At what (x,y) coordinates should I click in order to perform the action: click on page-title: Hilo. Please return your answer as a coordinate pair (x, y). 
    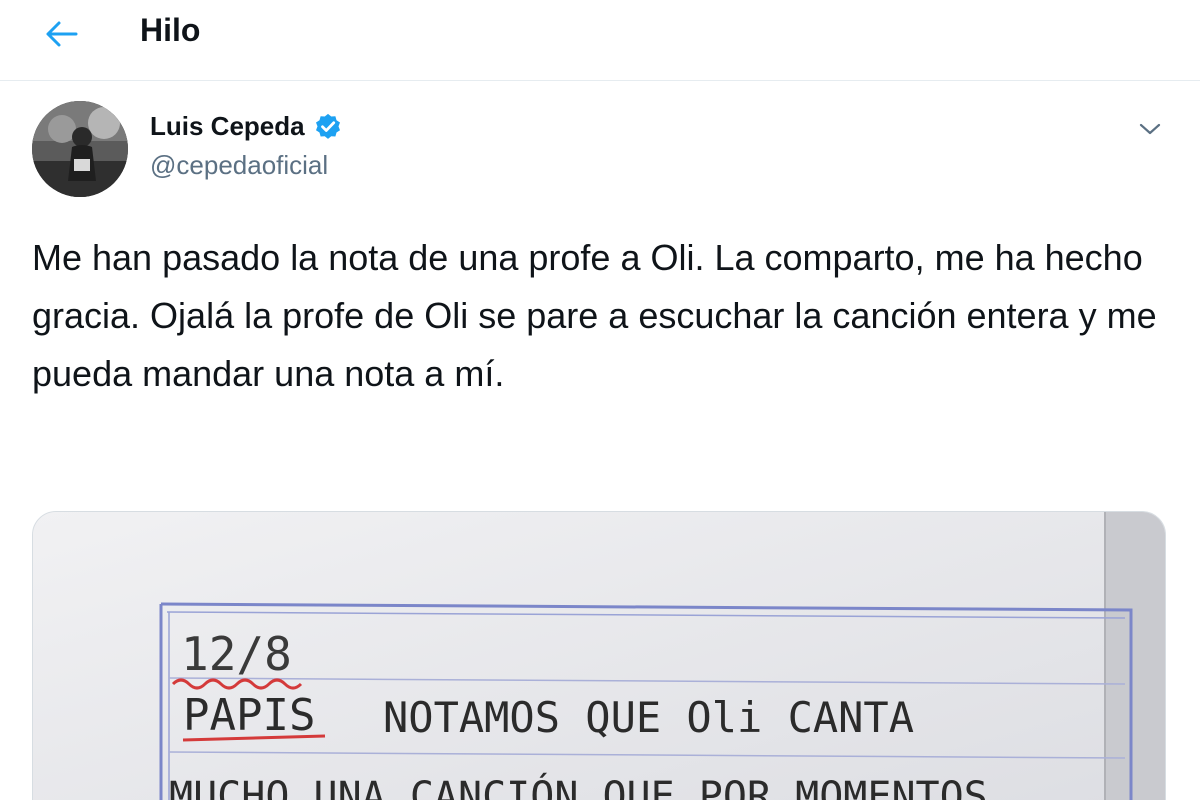
    Looking at the image, I should click on (170, 30).